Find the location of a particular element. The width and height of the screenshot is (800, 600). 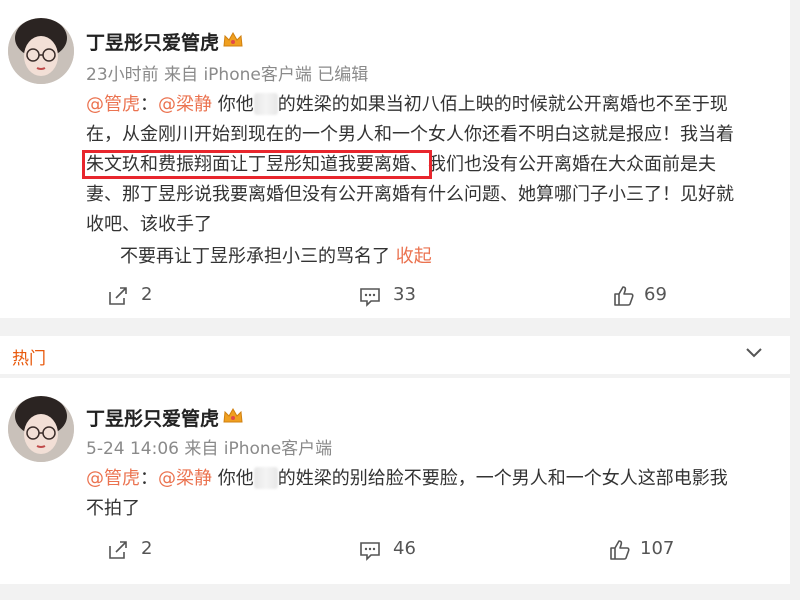

like-button: 69 is located at coordinates (652, 296).